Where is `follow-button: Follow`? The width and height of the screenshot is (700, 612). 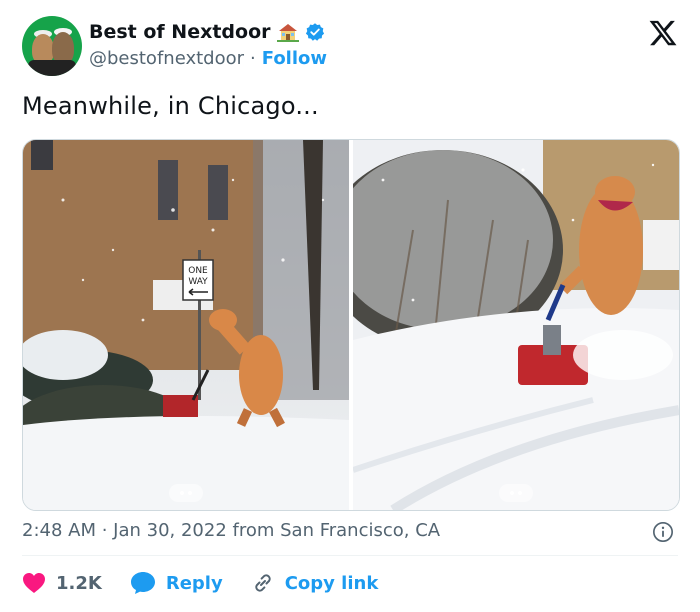 follow-button: Follow is located at coordinates (294, 58).